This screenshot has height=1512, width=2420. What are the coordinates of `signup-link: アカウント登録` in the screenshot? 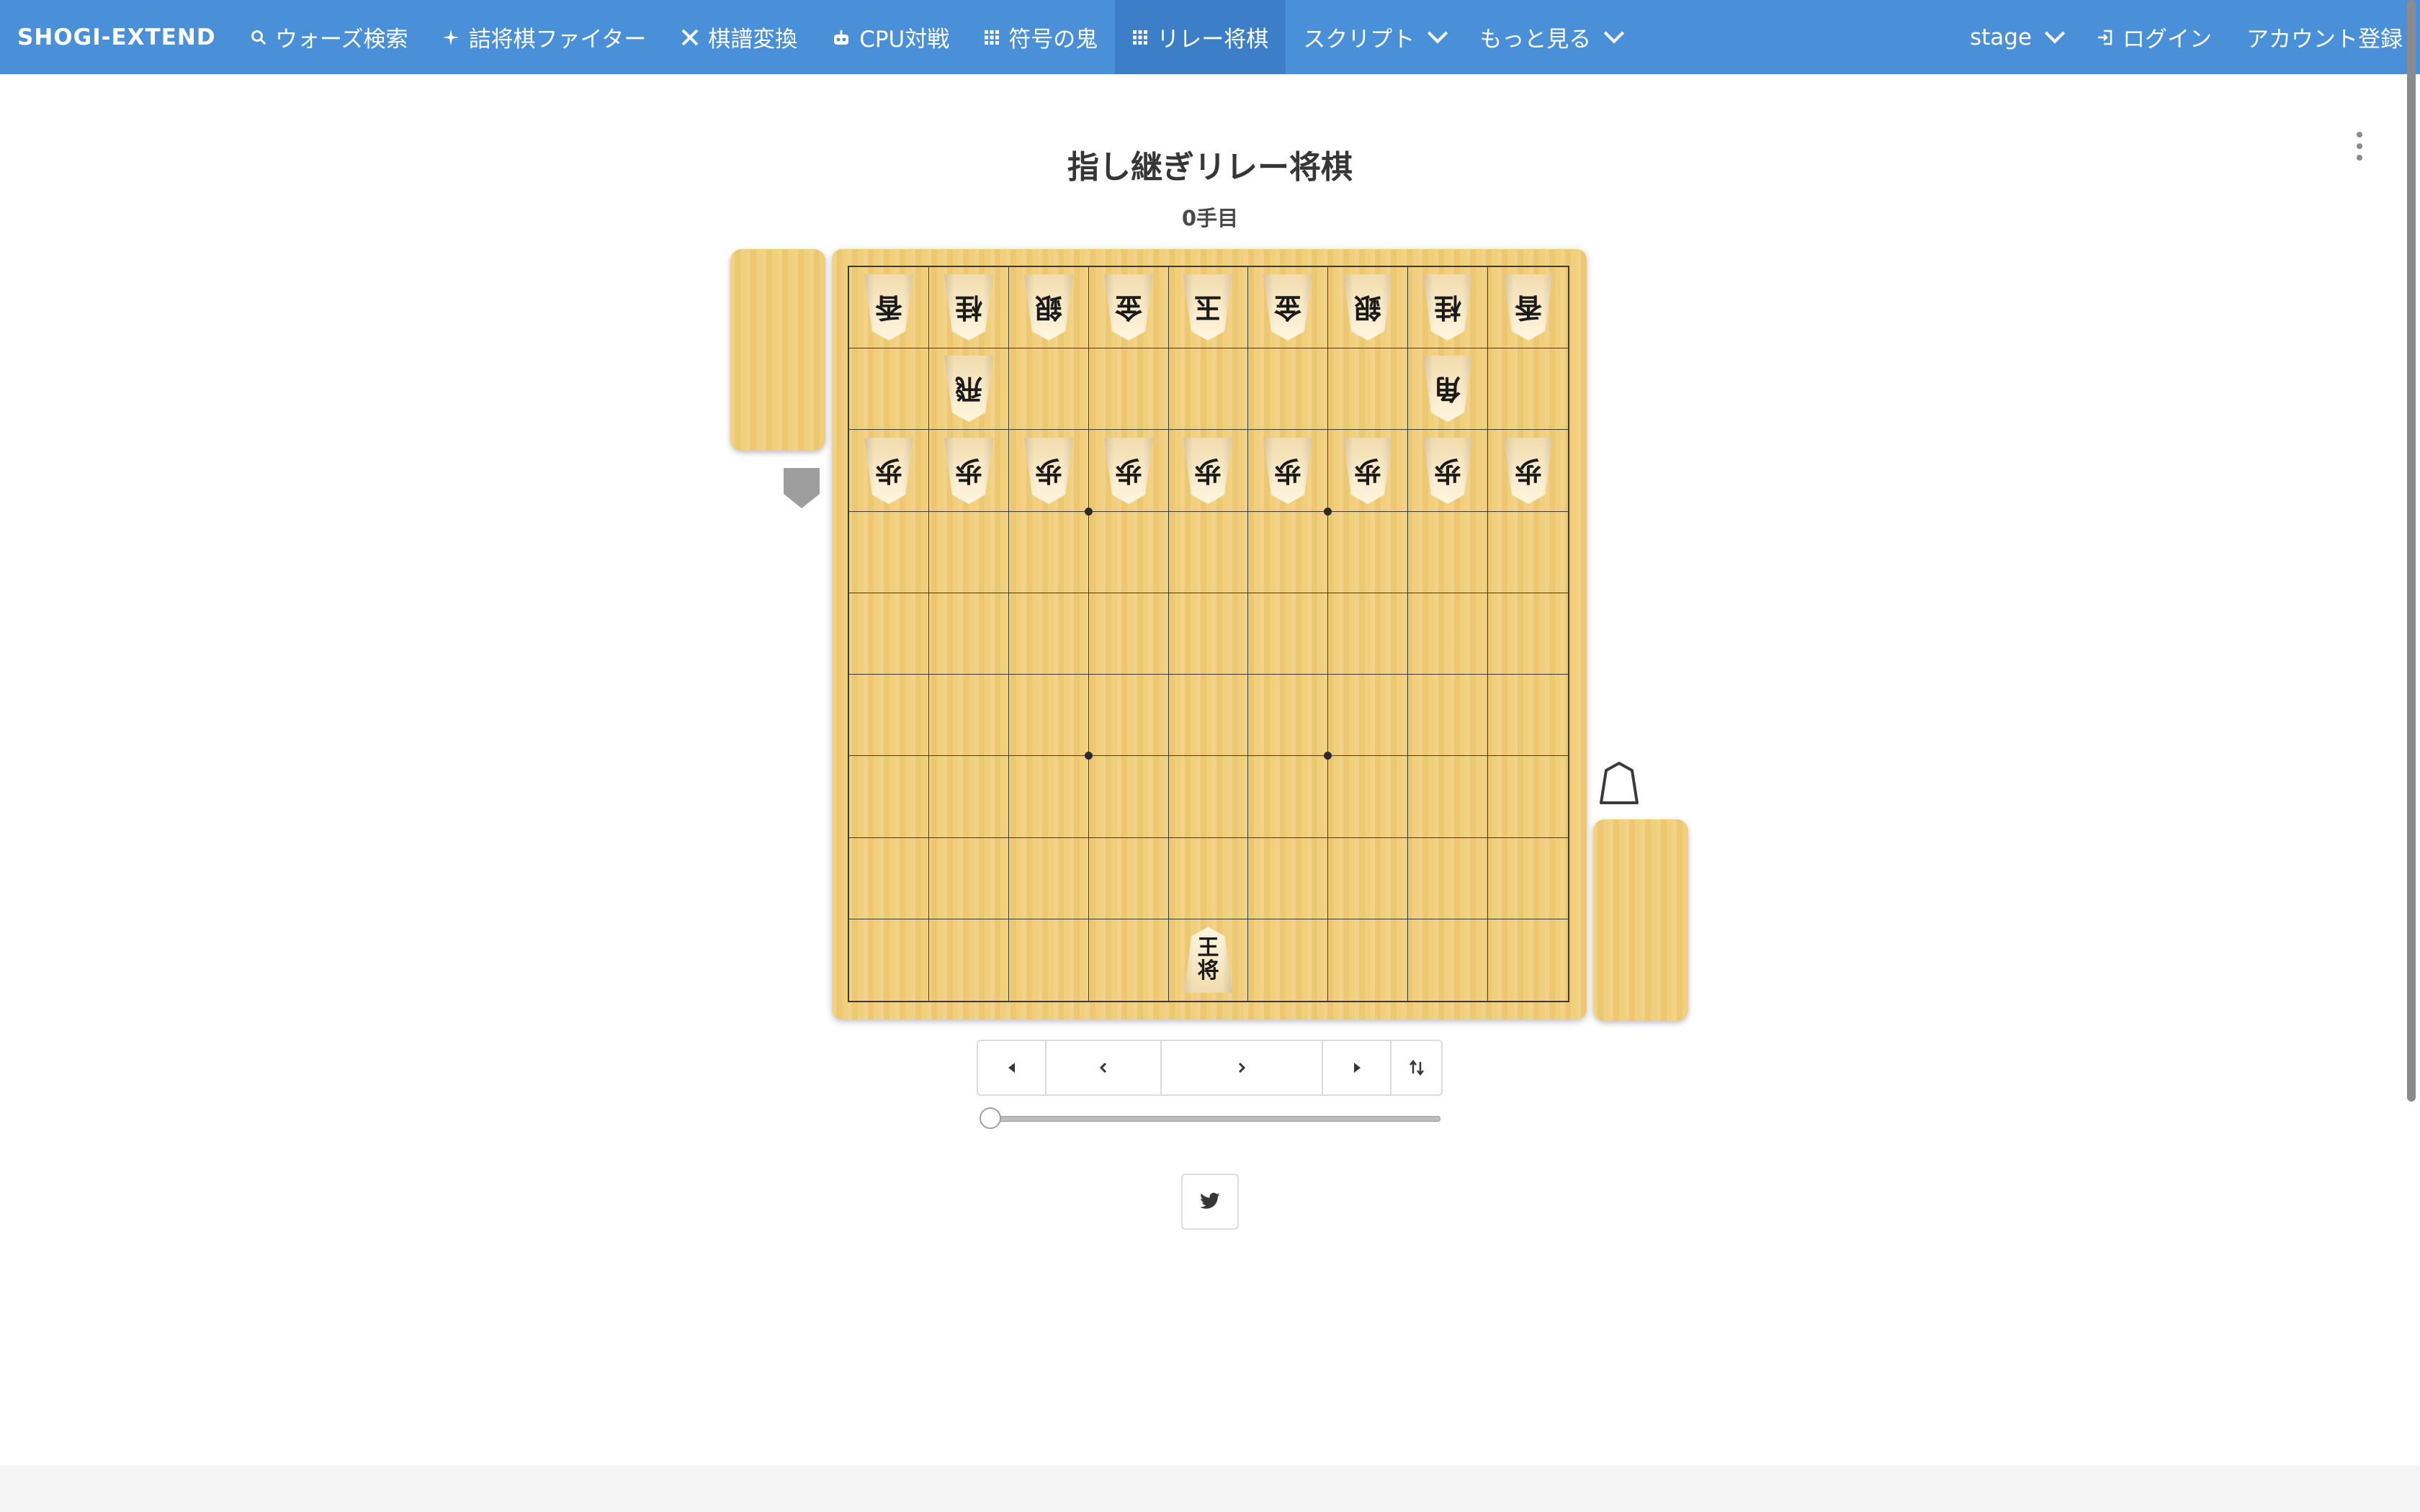 It's located at (2324, 37).